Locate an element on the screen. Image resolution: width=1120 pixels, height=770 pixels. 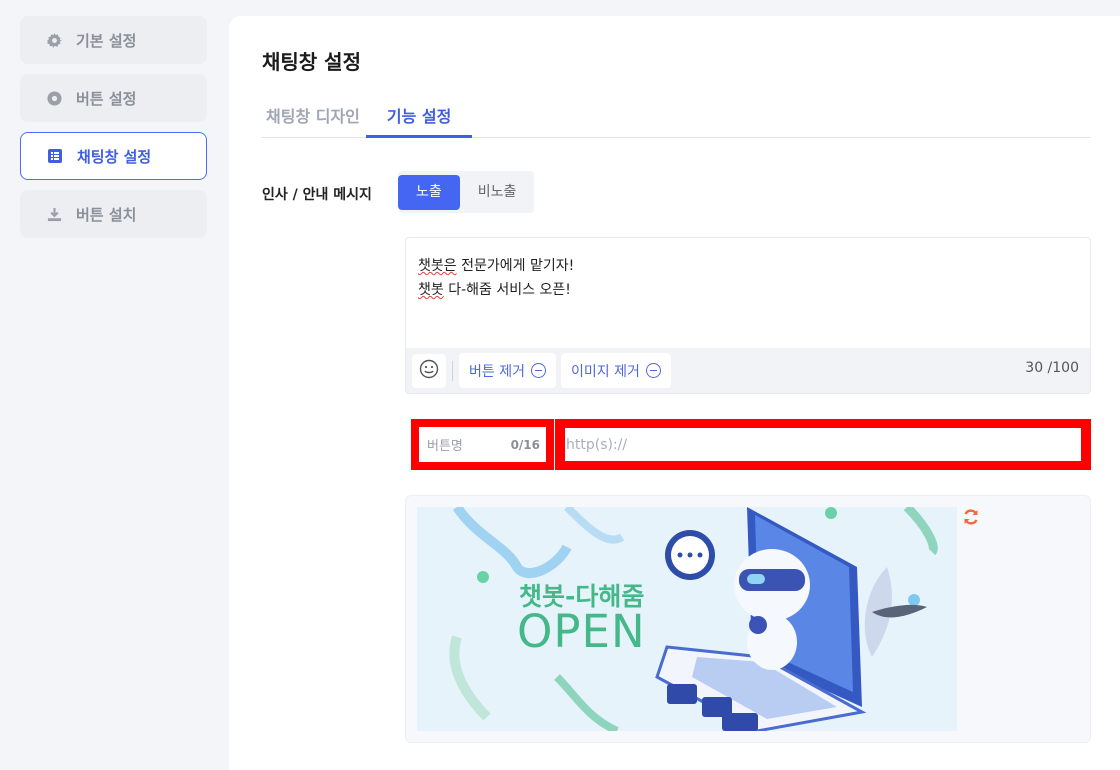
button-name-field: 버튼명 0/16 is located at coordinates (482, 444).